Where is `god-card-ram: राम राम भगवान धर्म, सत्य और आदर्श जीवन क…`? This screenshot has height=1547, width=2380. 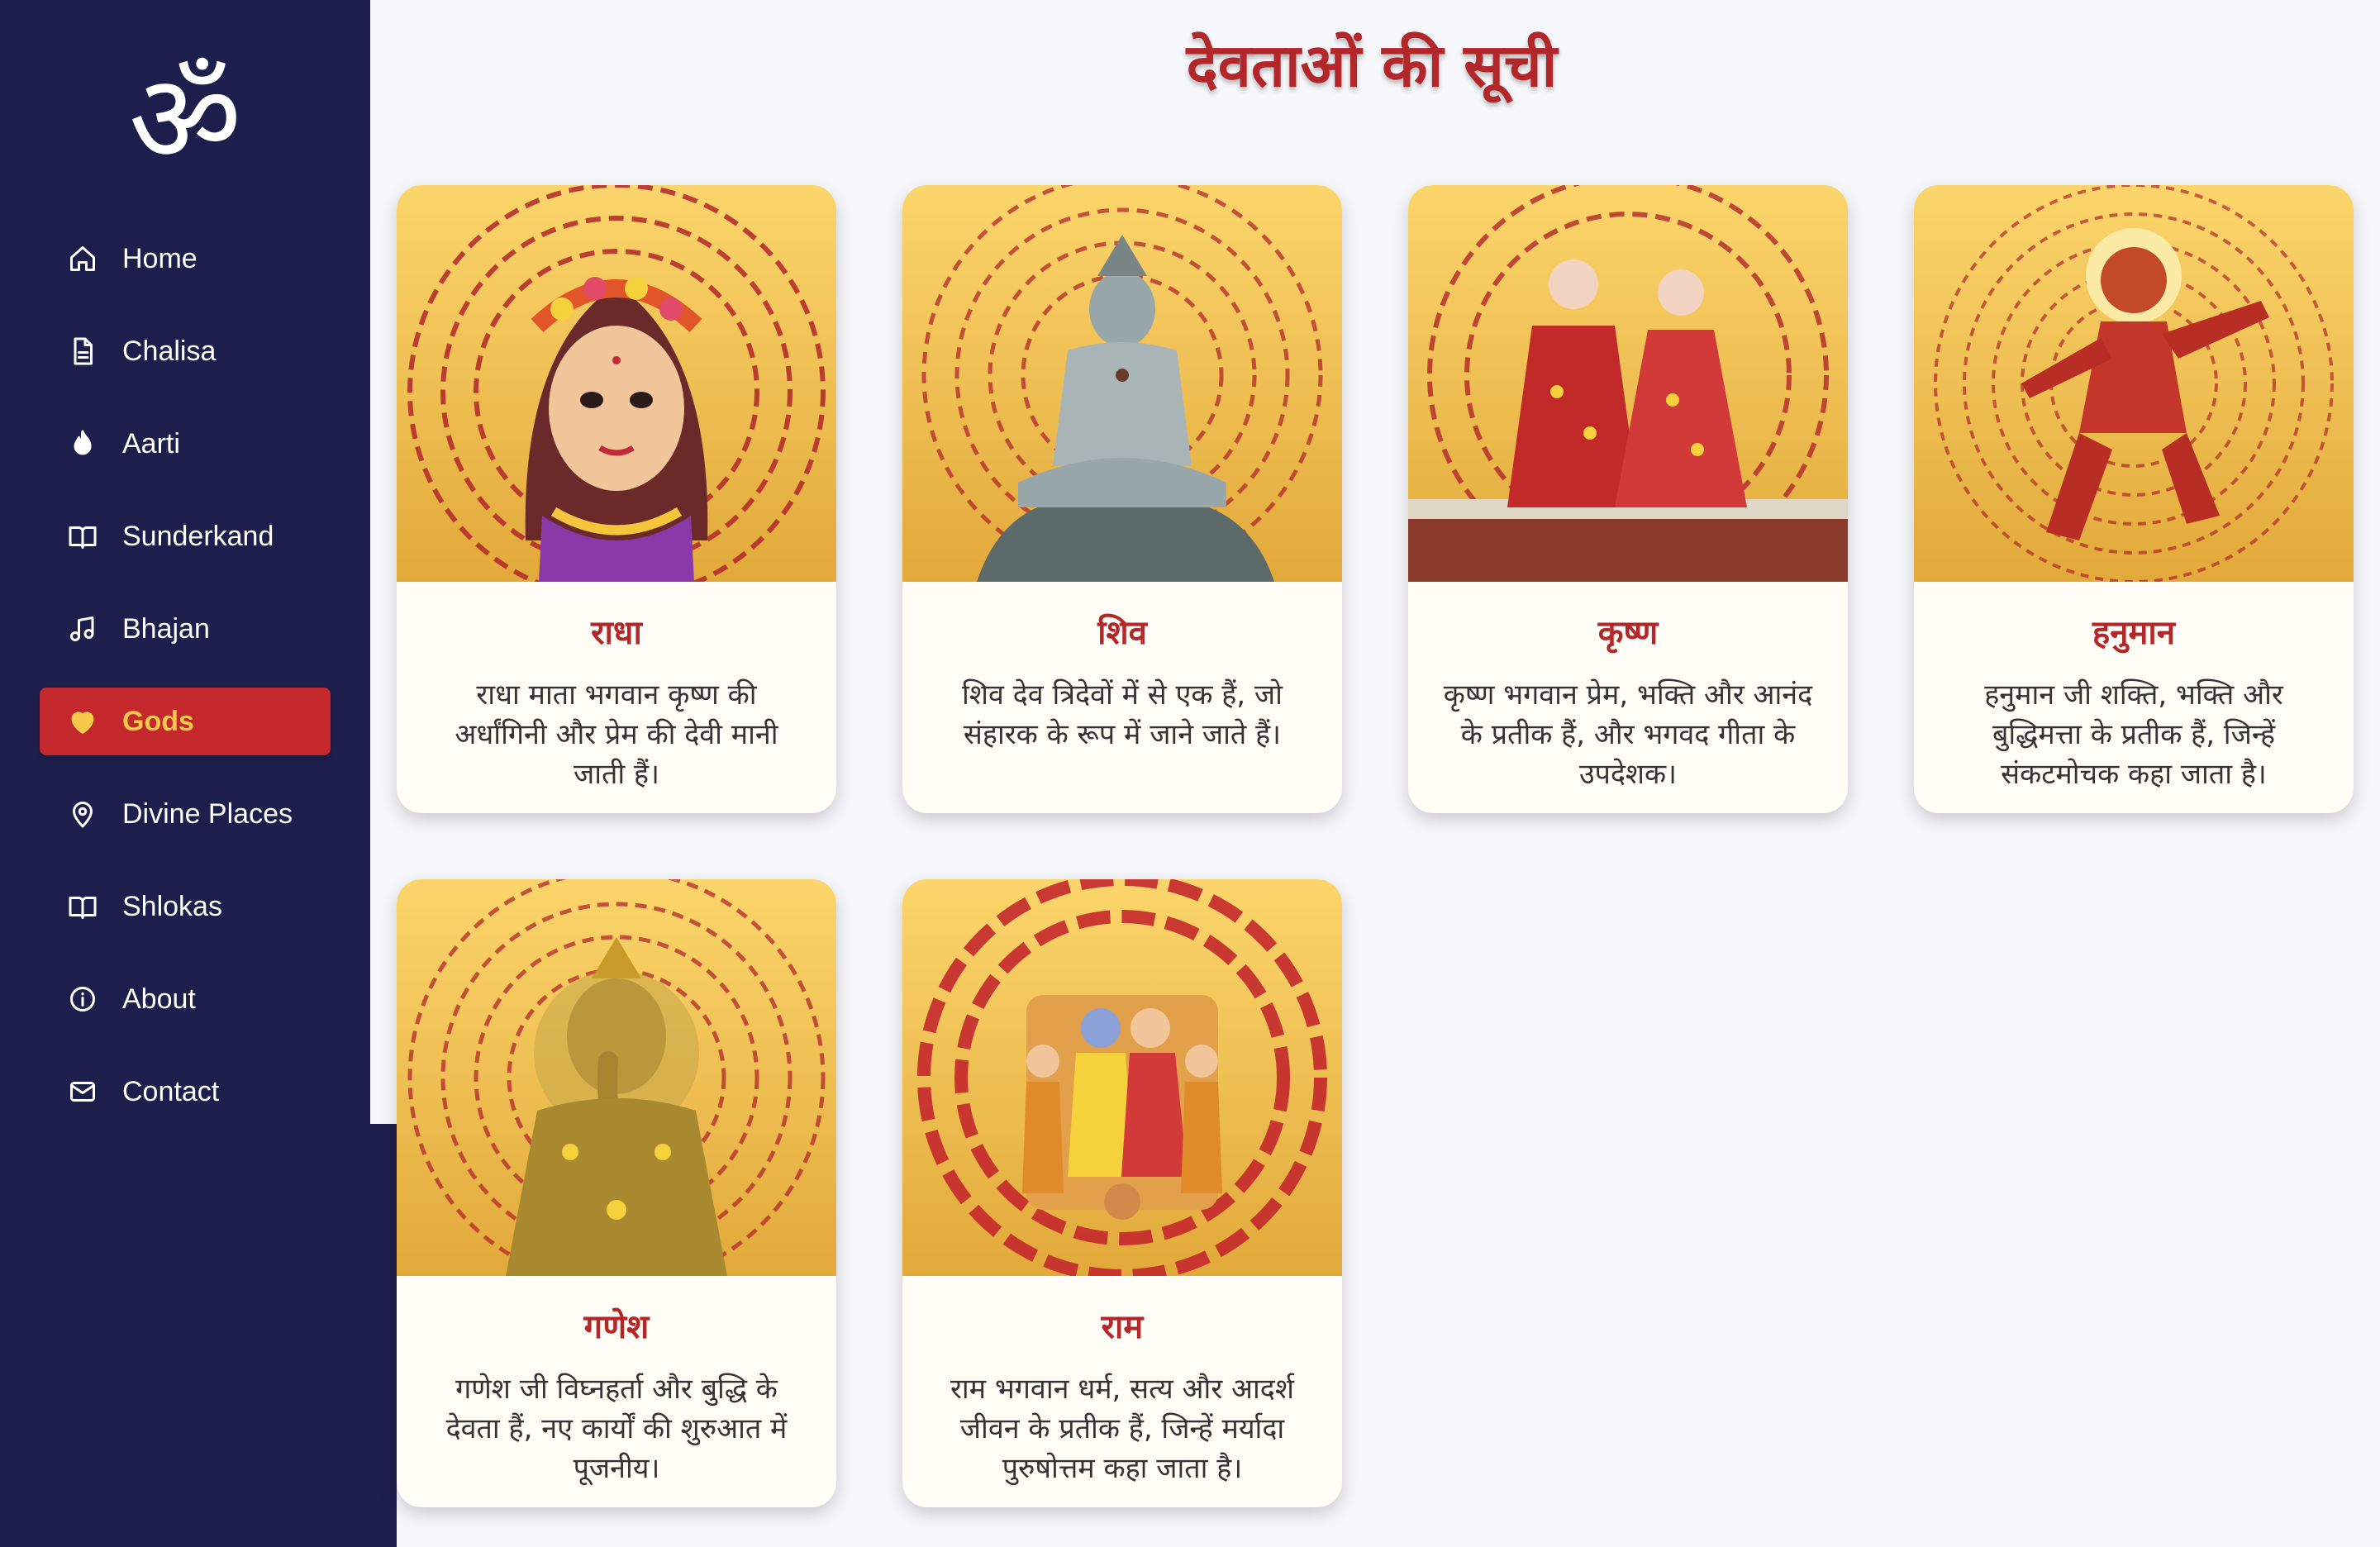
god-card-ram: राम राम भगवान धर्म, सत्य और आदर्श जीवन क… is located at coordinates (1122, 1193).